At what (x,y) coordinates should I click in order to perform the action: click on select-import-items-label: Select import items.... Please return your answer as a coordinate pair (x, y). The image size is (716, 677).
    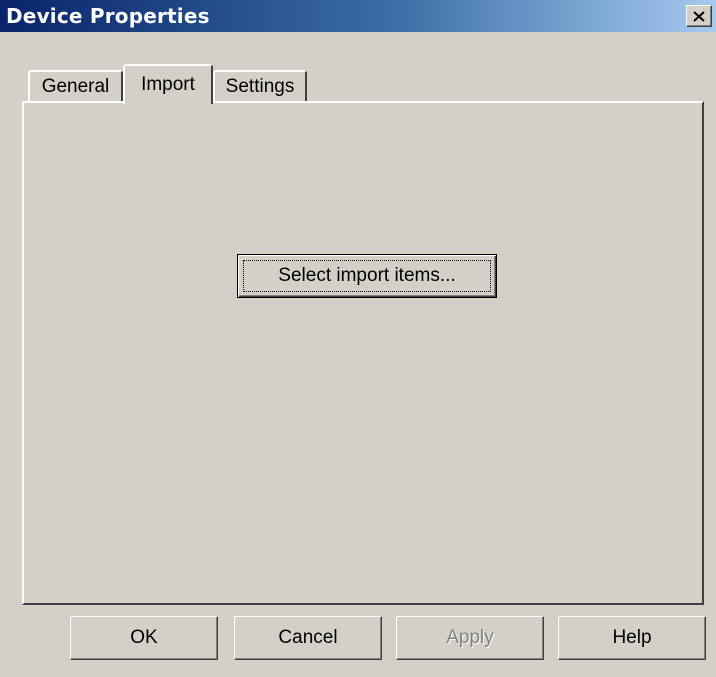
    Looking at the image, I should click on (367, 275).